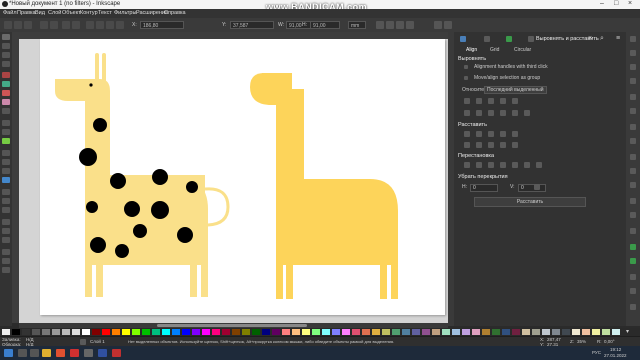  What do you see at coordinates (306, 332) in the screenshot?
I see `swatch-light-yellow` at bounding box center [306, 332].